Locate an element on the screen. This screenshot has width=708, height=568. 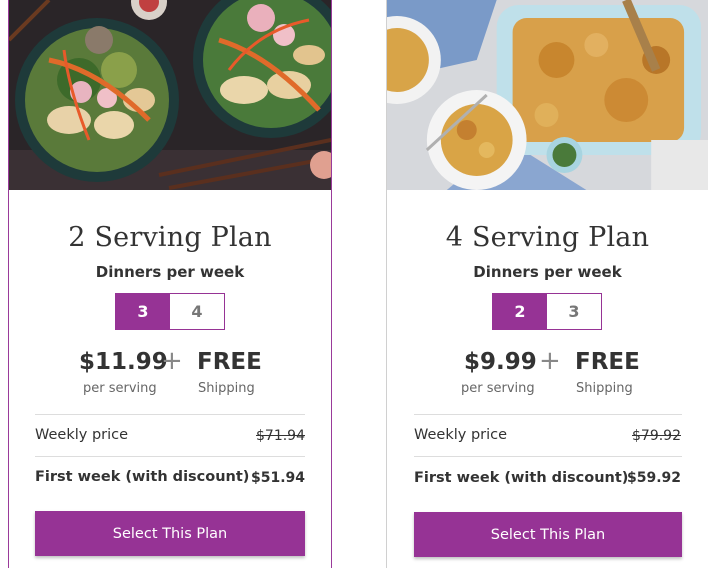
dinners-option-2: 2 is located at coordinates (520, 311).